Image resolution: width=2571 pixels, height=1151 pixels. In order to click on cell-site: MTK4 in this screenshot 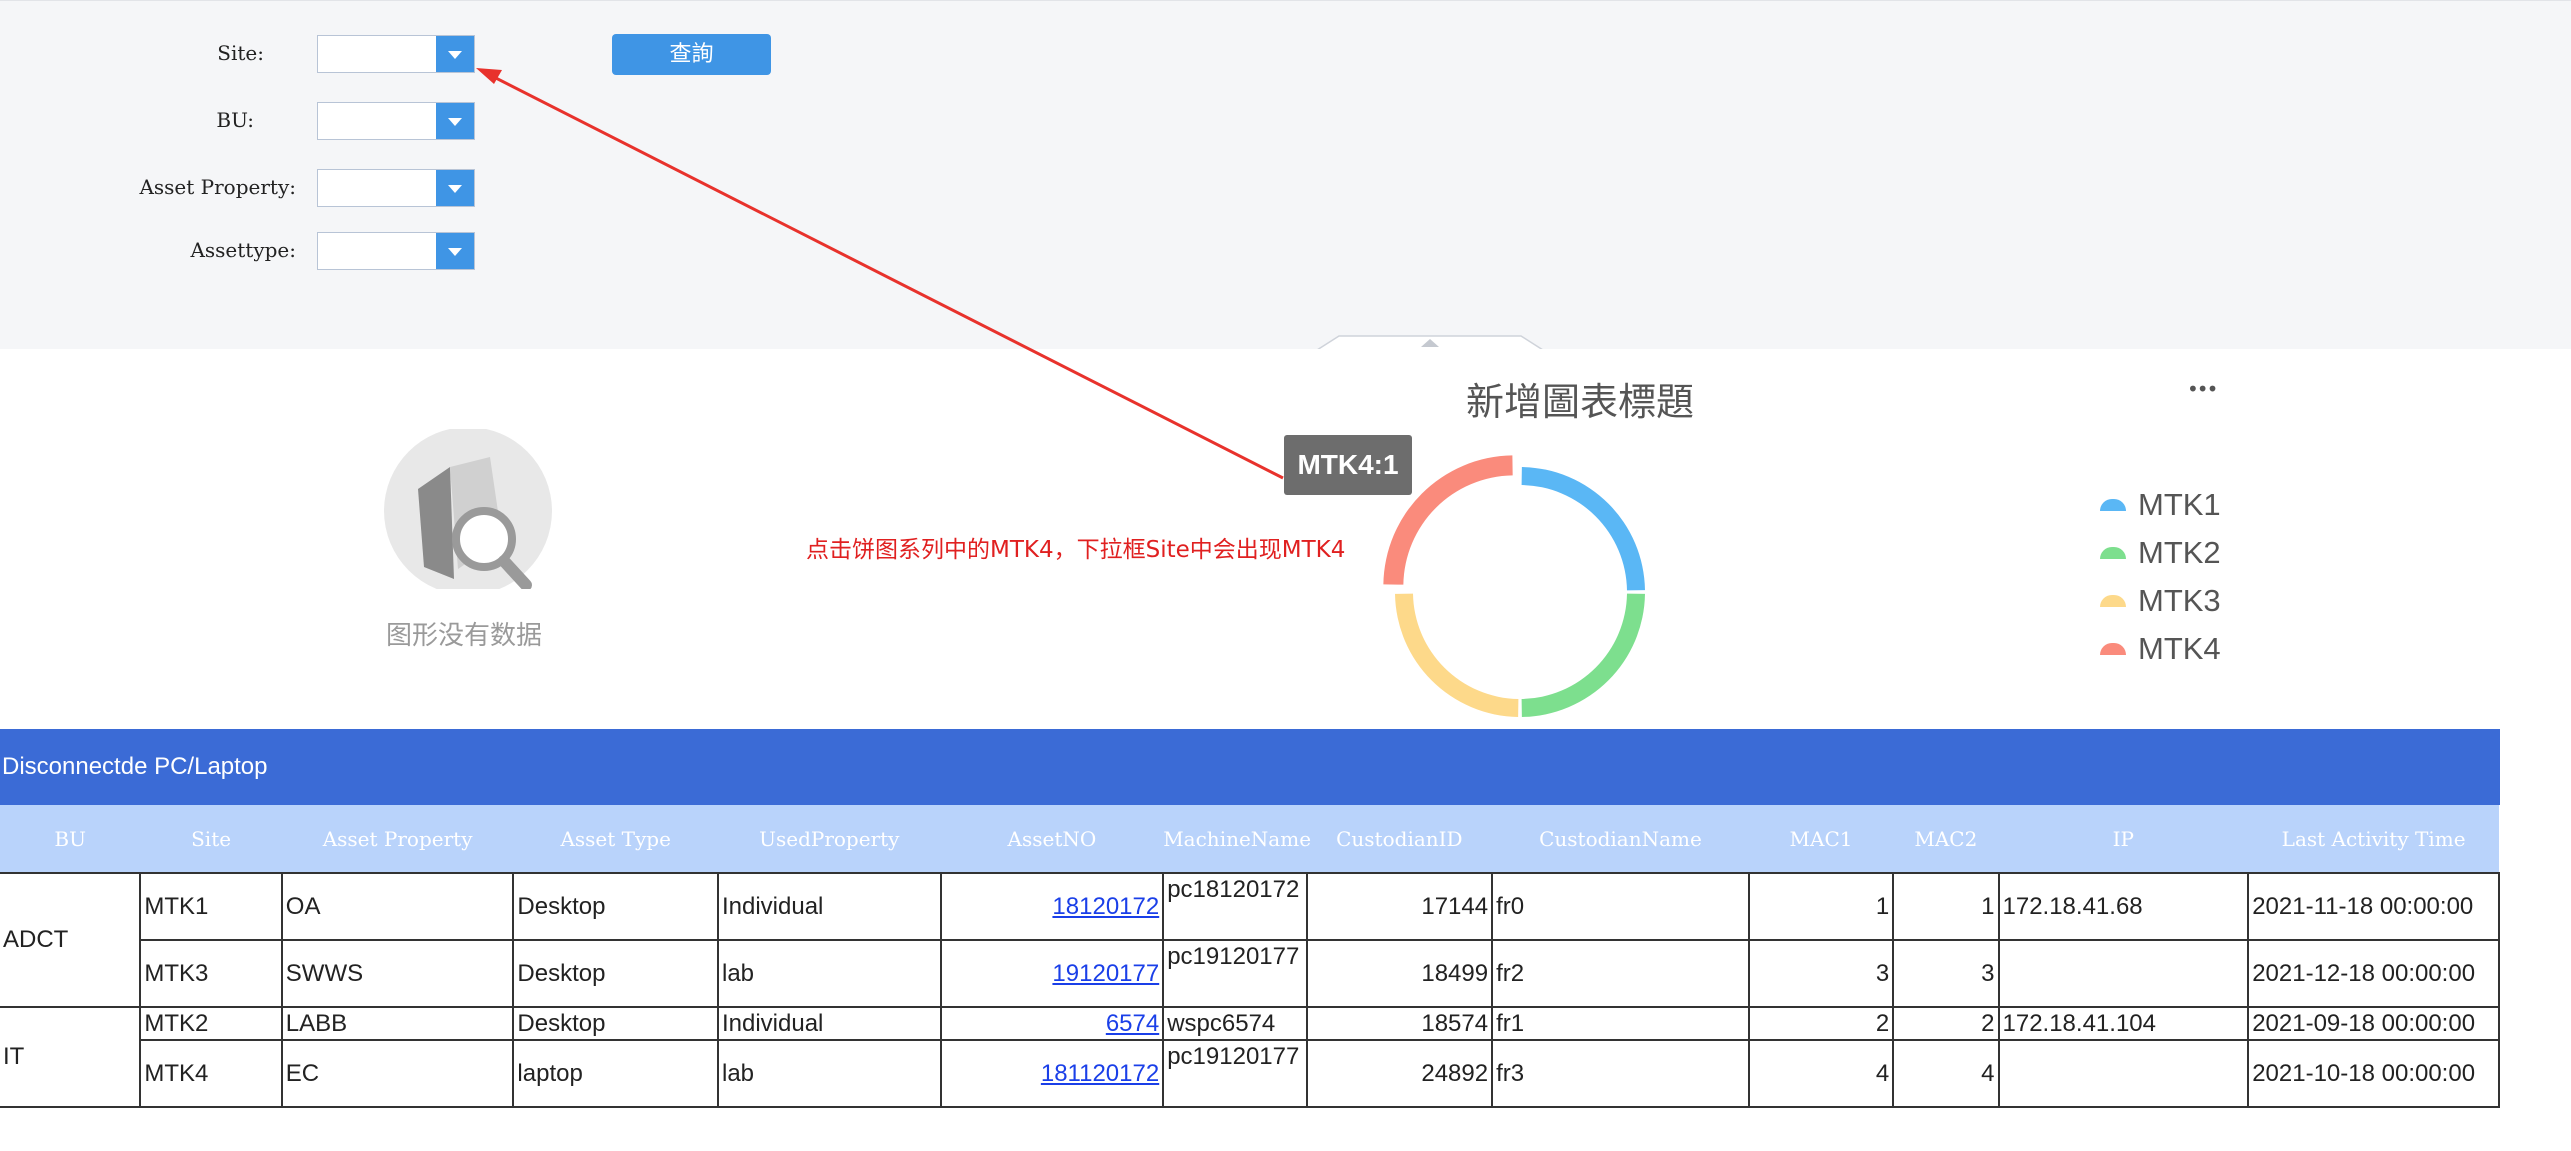, I will do `click(211, 1073)`.